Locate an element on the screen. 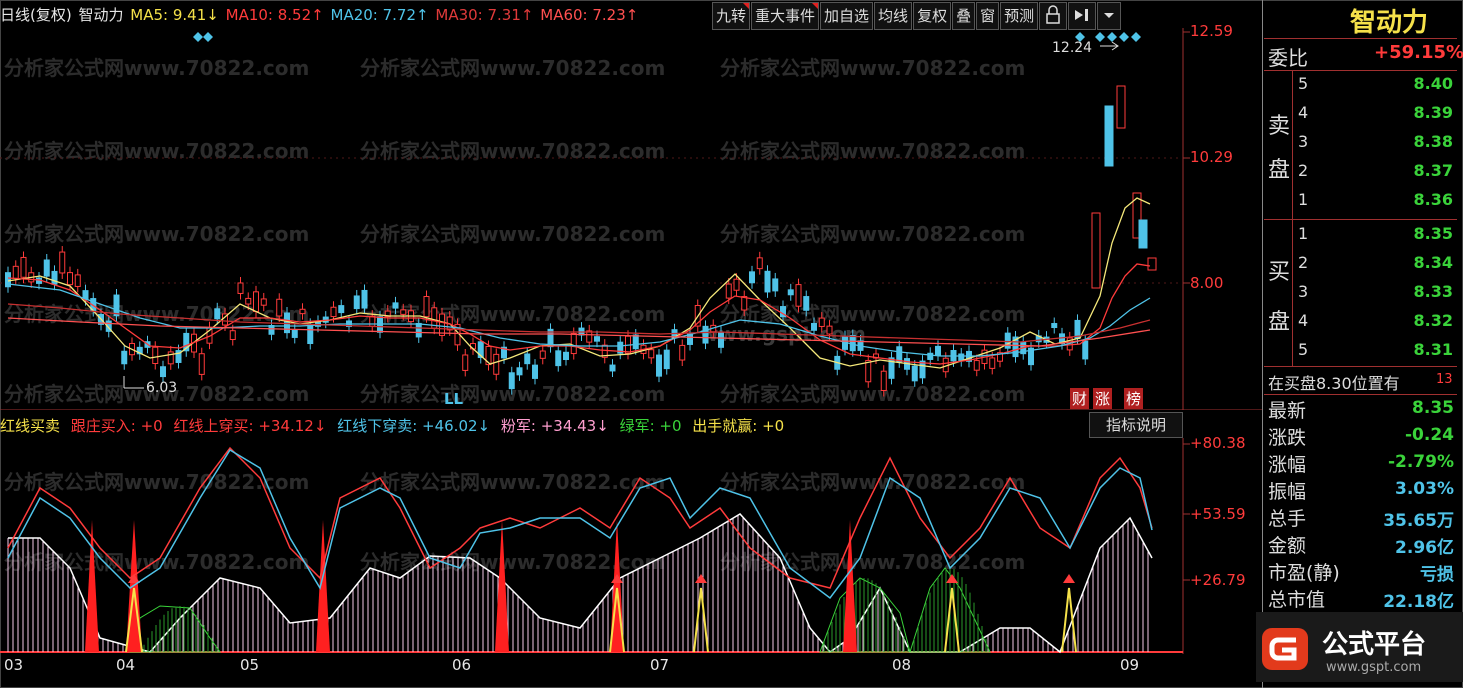  indicator-axis-top: +80.38 is located at coordinates (1218, 443).